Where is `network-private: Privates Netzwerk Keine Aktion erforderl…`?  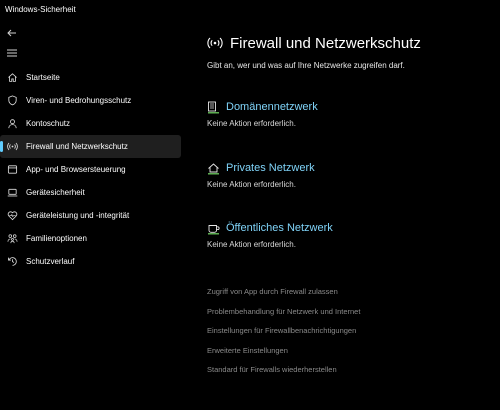 network-private: Privates Netzwerk Keine Aktion erforderl… is located at coordinates (352, 174).